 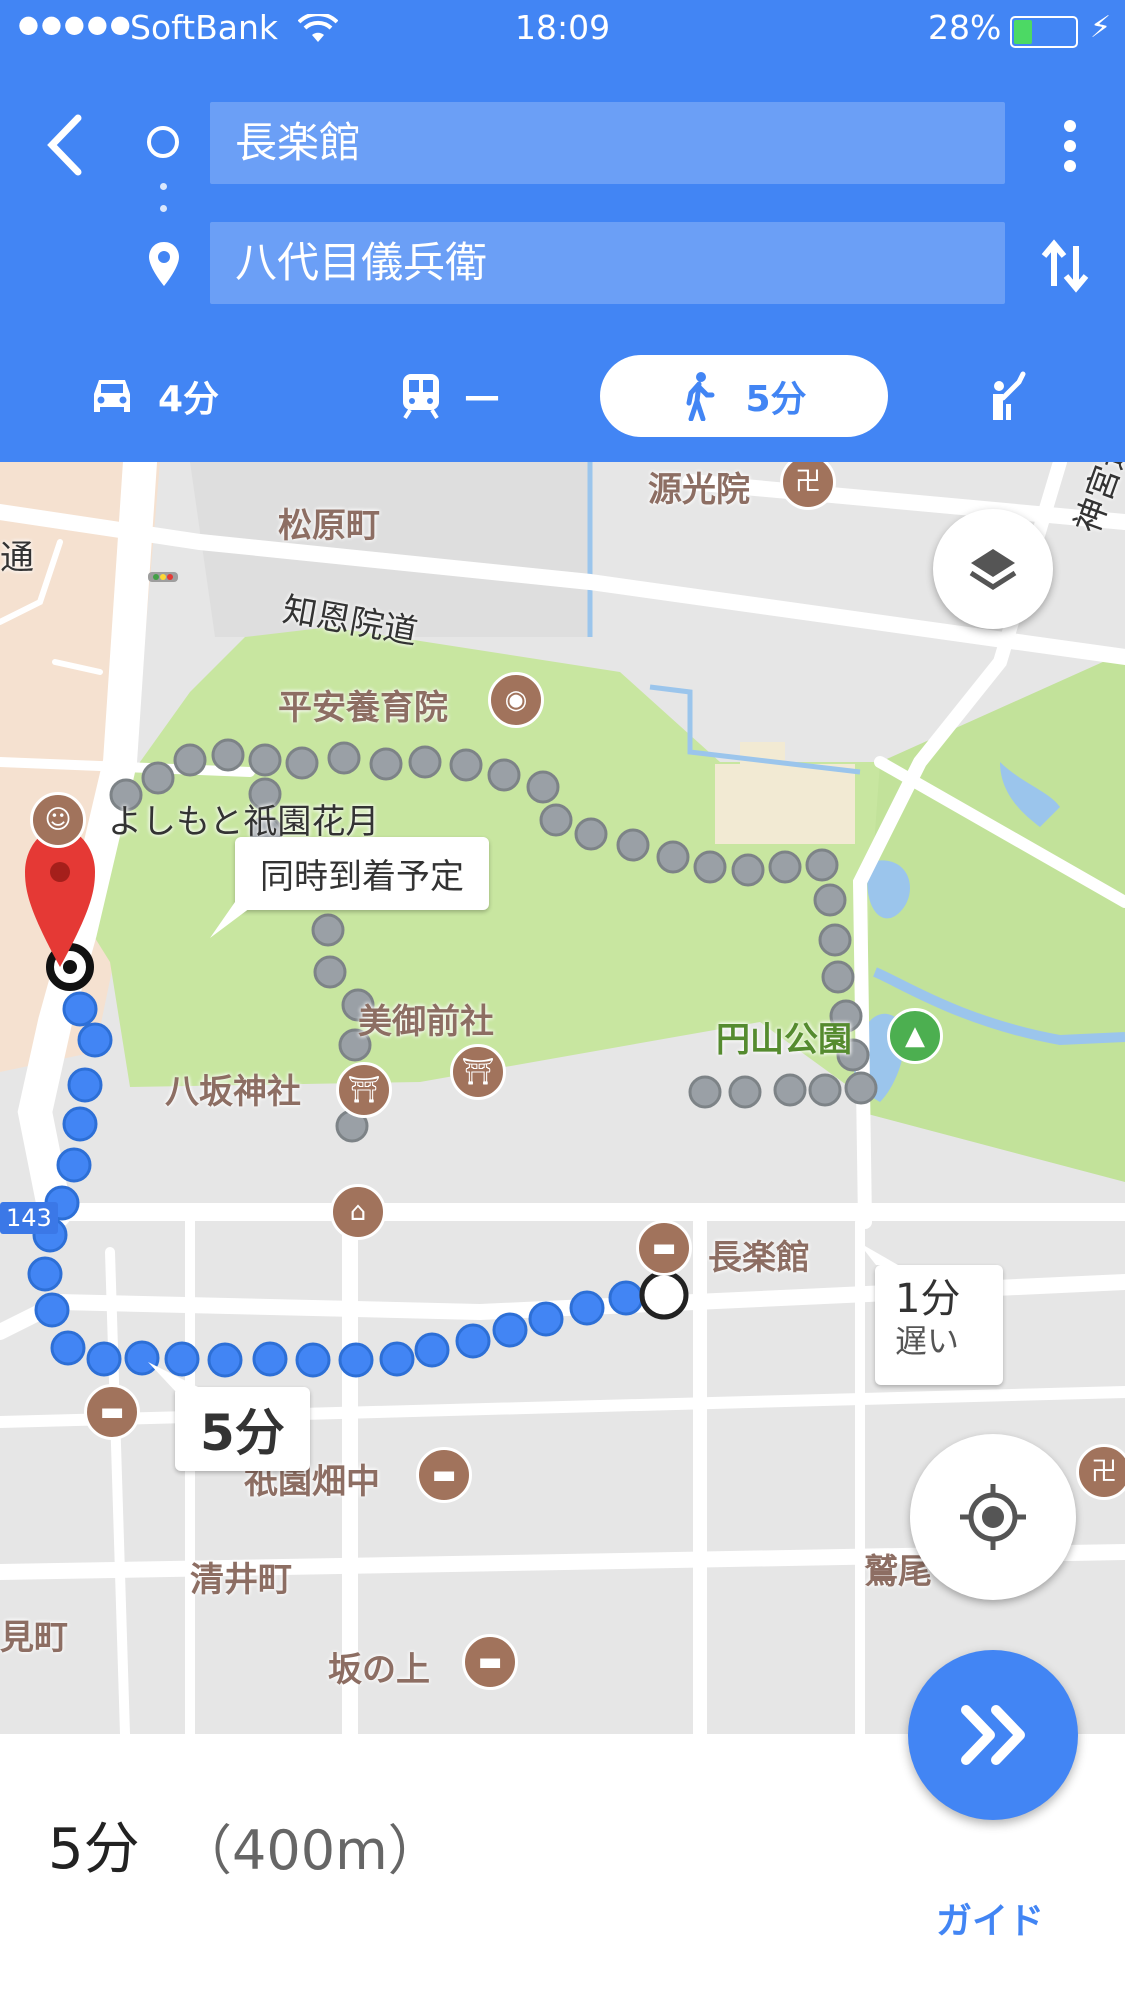 I want to click on church-icon: ⌂, so click(x=358, y=1212).